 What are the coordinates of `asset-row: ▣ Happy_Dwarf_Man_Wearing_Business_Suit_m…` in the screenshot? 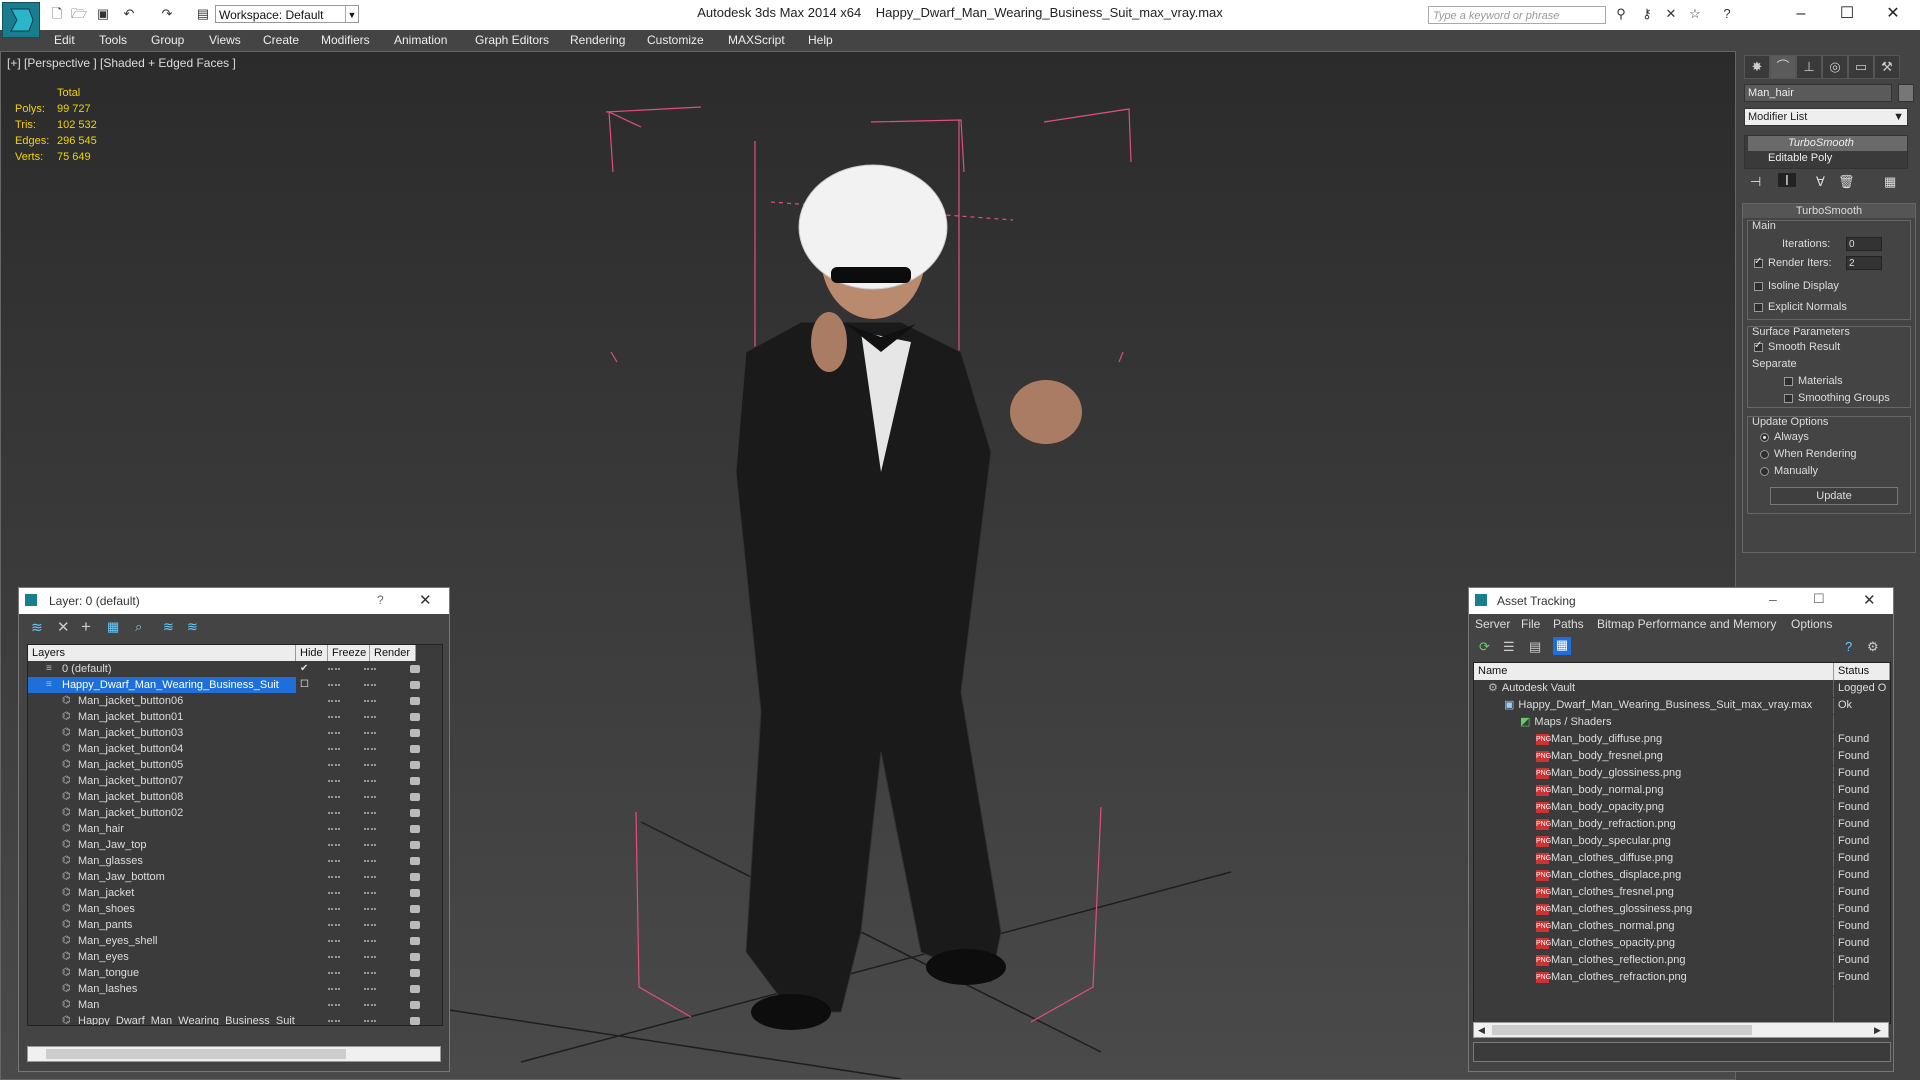 It's located at (1682, 706).